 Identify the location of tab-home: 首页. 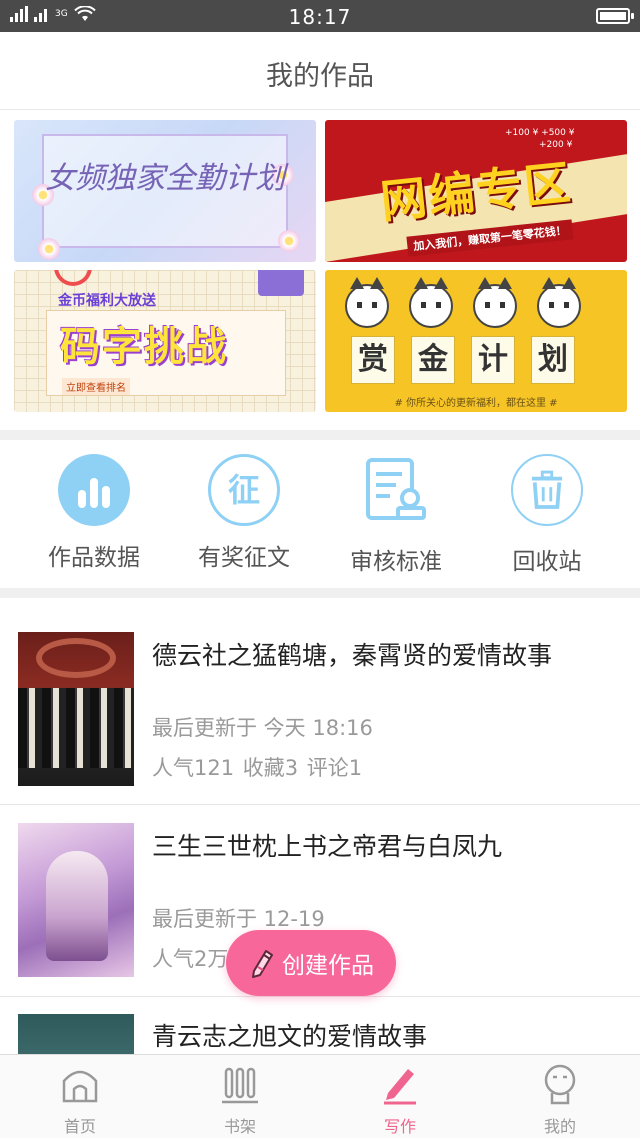
(80, 1096).